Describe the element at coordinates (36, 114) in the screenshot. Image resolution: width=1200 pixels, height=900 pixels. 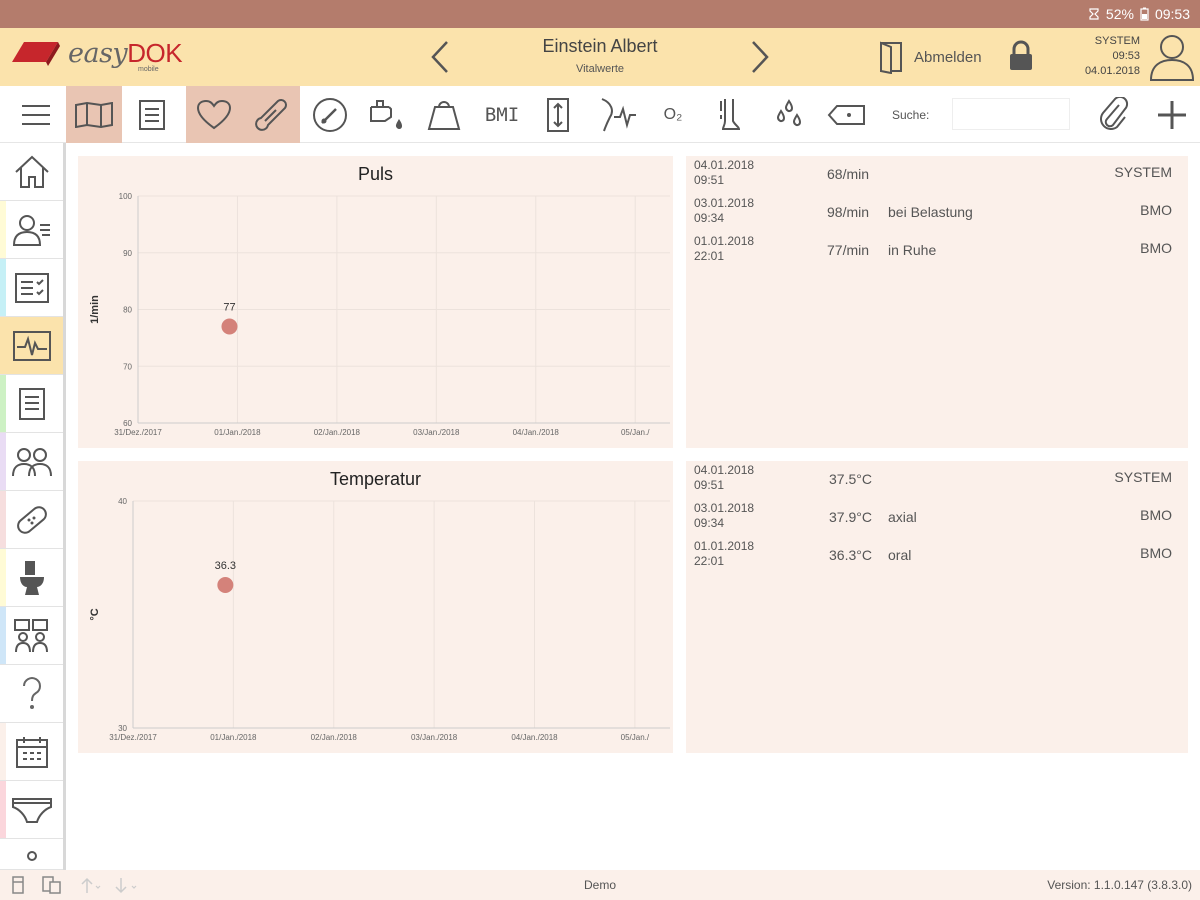
I see `menu-button` at that location.